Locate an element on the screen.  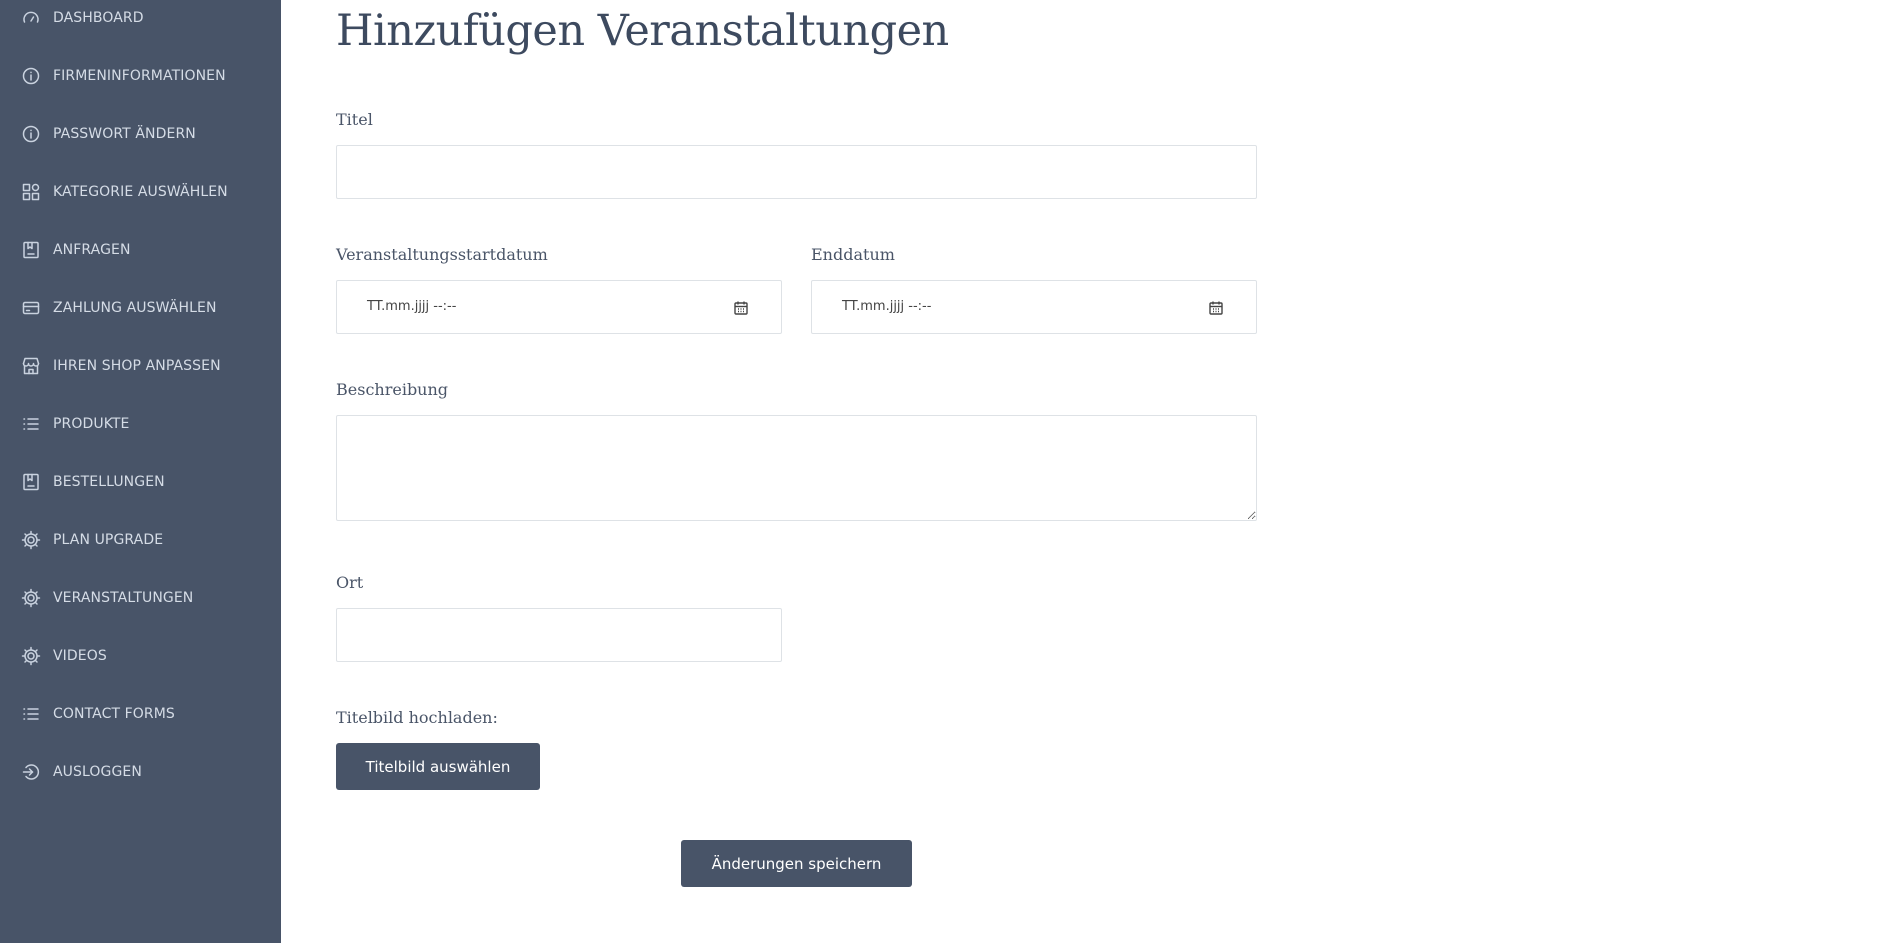
location-input is located at coordinates (559, 635).